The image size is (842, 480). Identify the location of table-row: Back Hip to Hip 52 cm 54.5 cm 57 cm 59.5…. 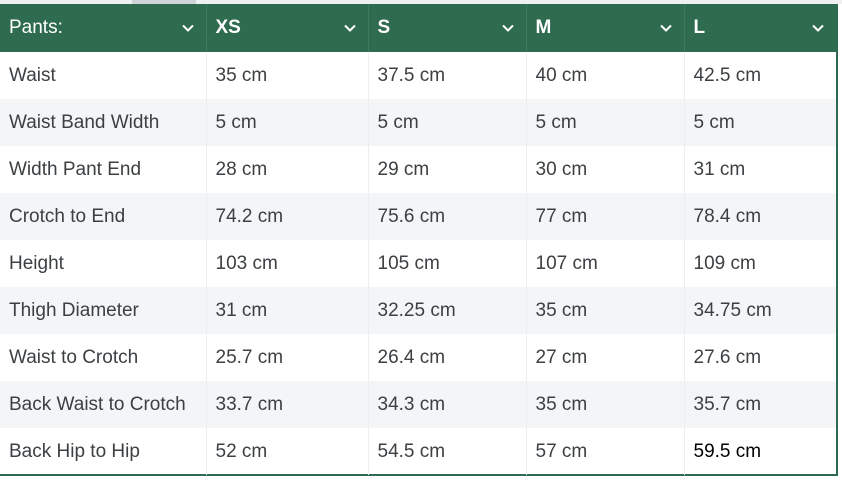
(418, 451).